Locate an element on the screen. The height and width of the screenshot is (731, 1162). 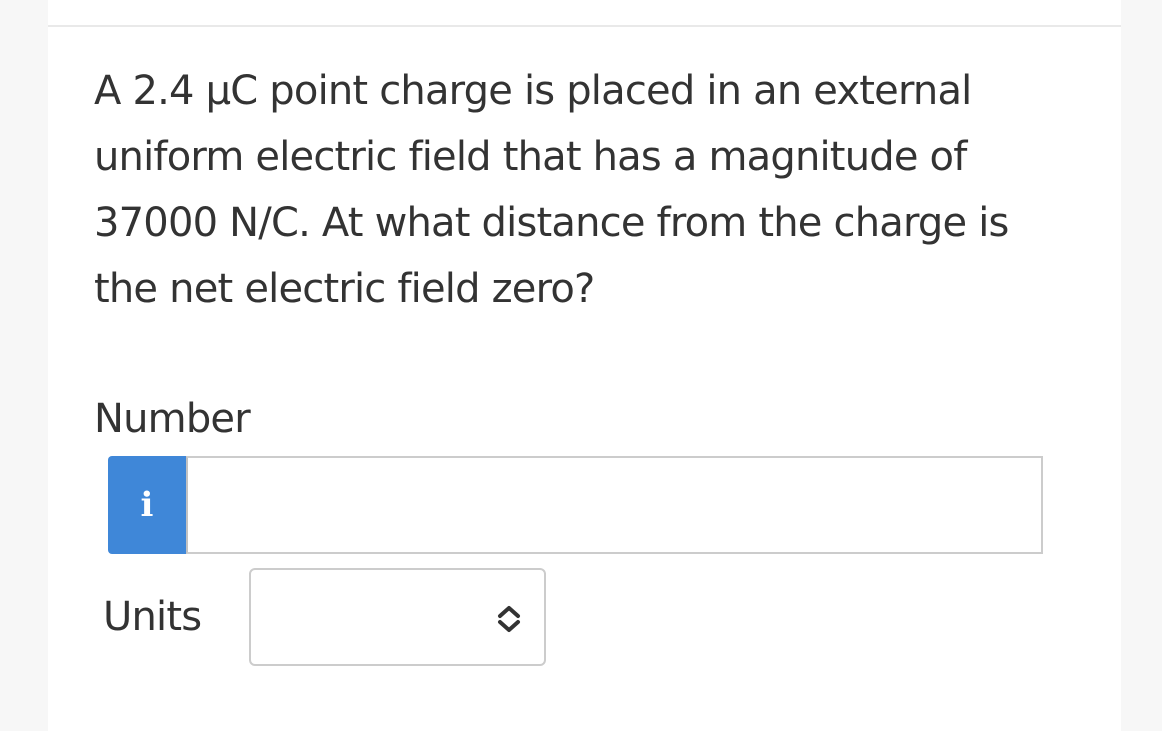
chevron-up-down-icon is located at coordinates (509, 619).